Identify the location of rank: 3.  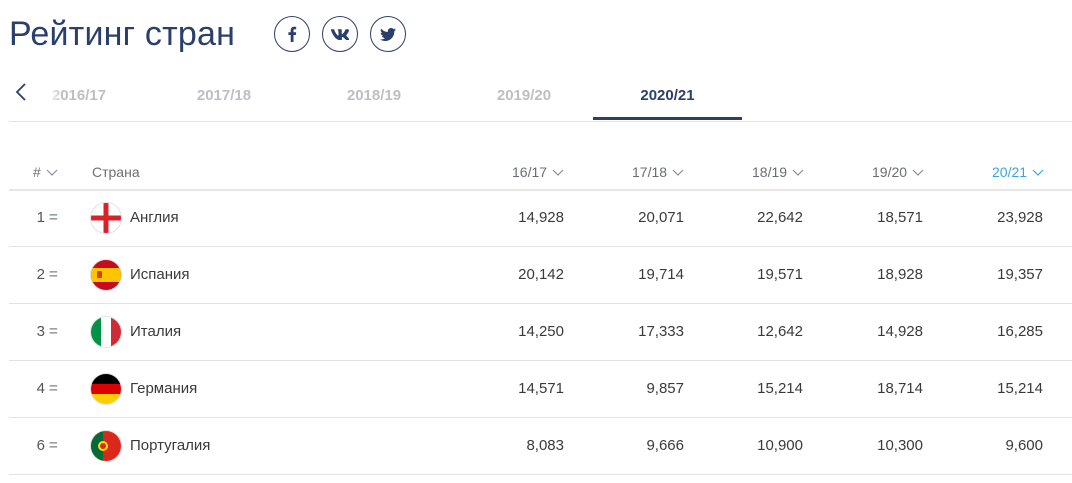
(40, 331).